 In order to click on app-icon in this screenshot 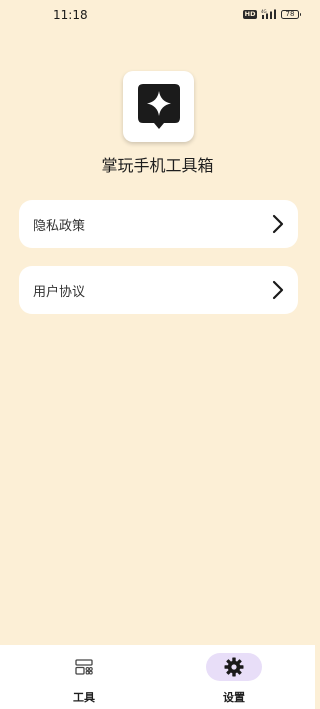, I will do `click(158, 106)`.